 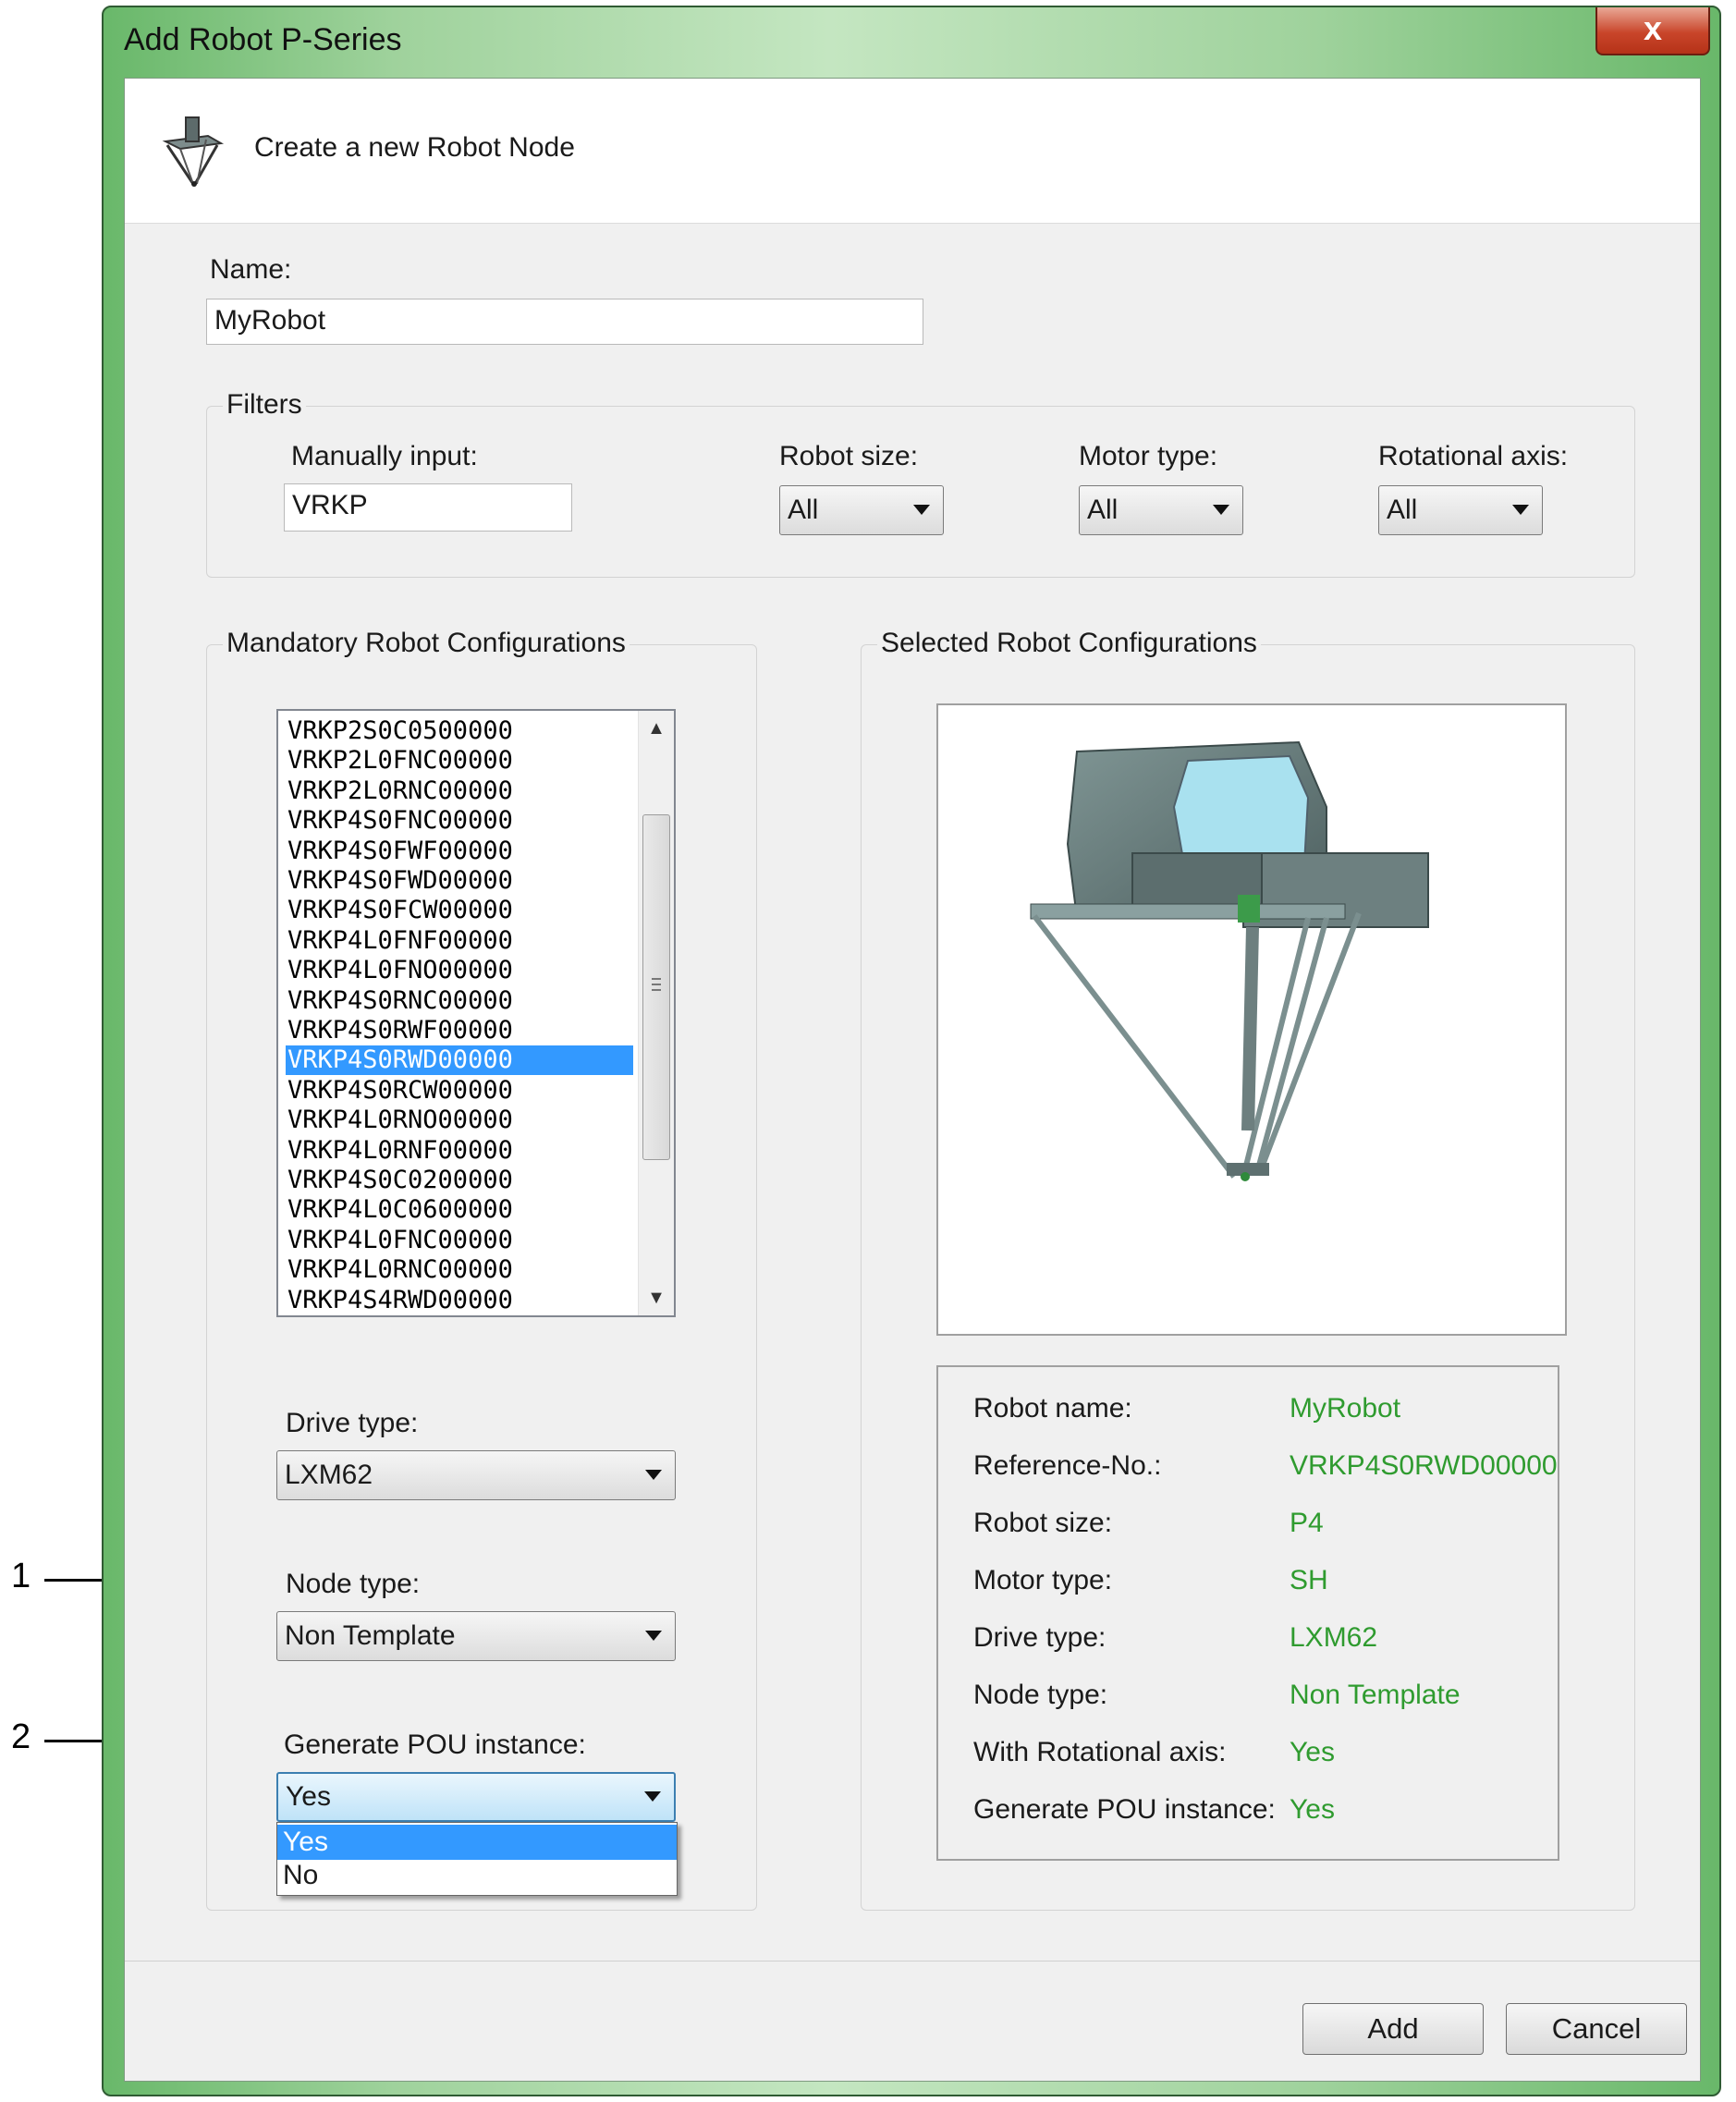 I want to click on summary-label: Motor type:, so click(x=1043, y=1580).